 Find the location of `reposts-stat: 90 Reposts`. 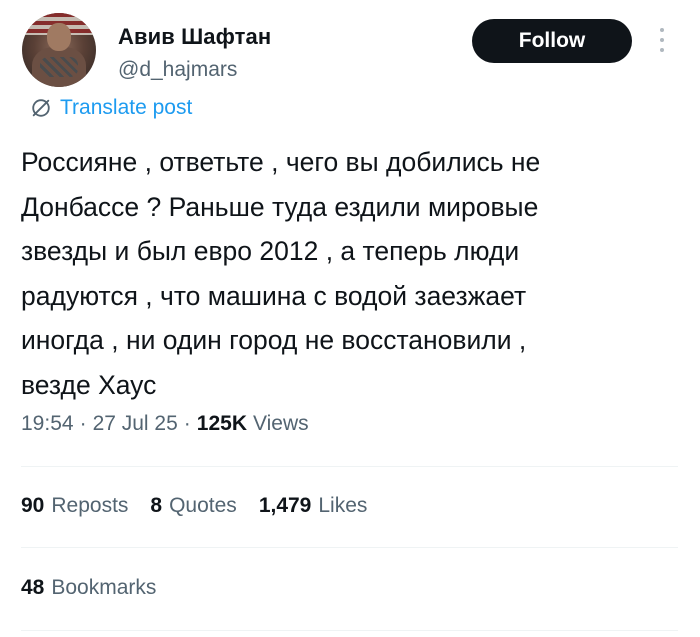

reposts-stat: 90 Reposts is located at coordinates (74, 506).